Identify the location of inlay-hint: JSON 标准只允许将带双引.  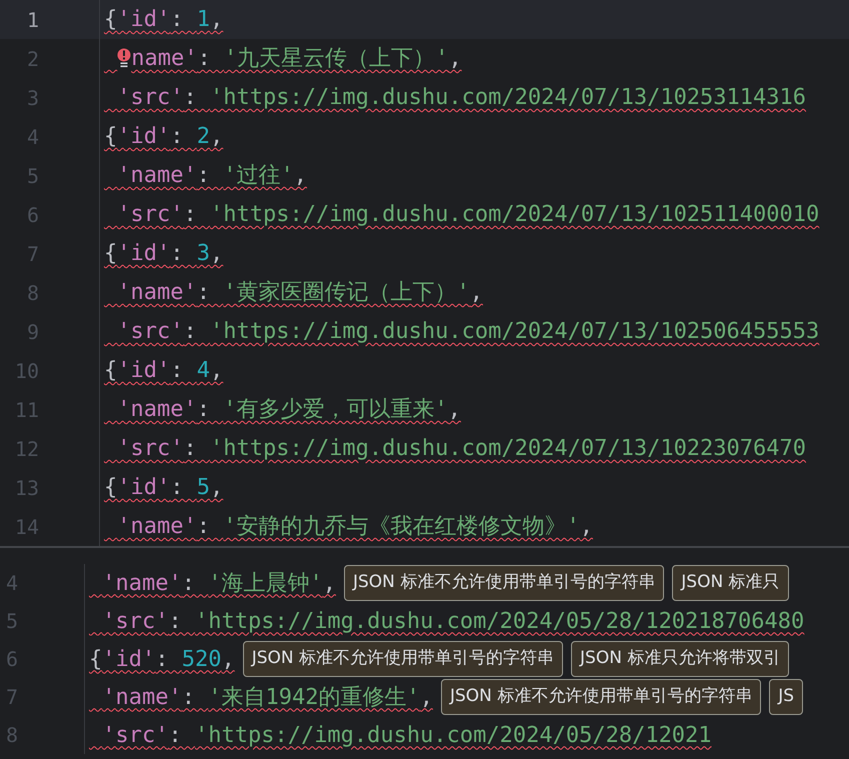
(680, 659).